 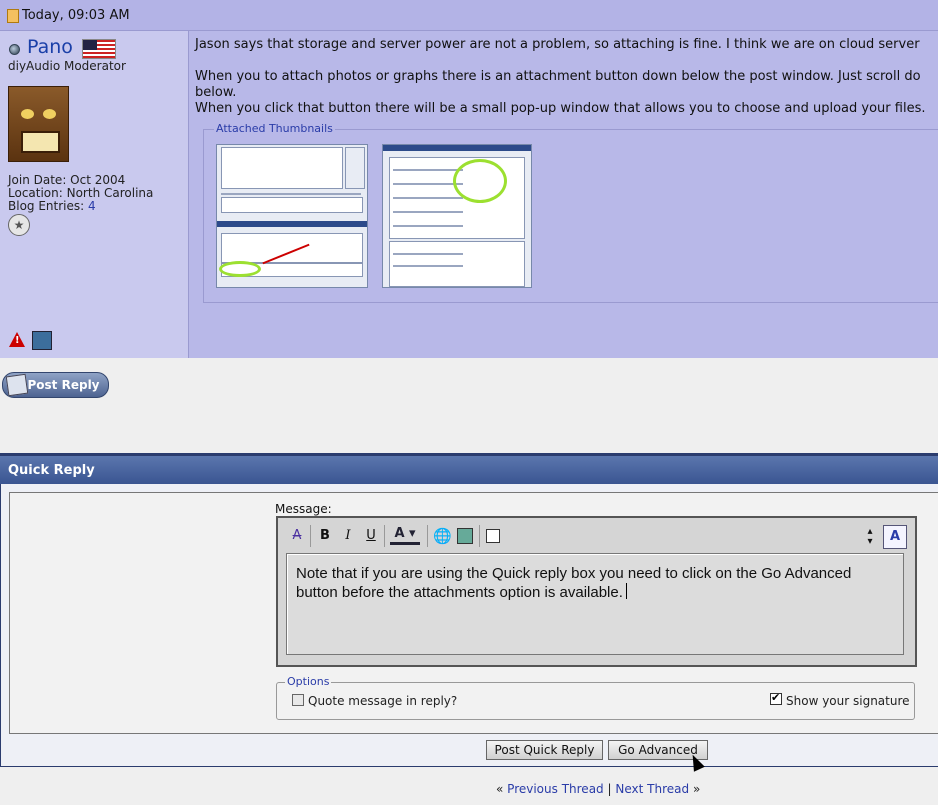 I want to click on thread-navigation: « Previous Thread | Next Thread », so click(x=598, y=789).